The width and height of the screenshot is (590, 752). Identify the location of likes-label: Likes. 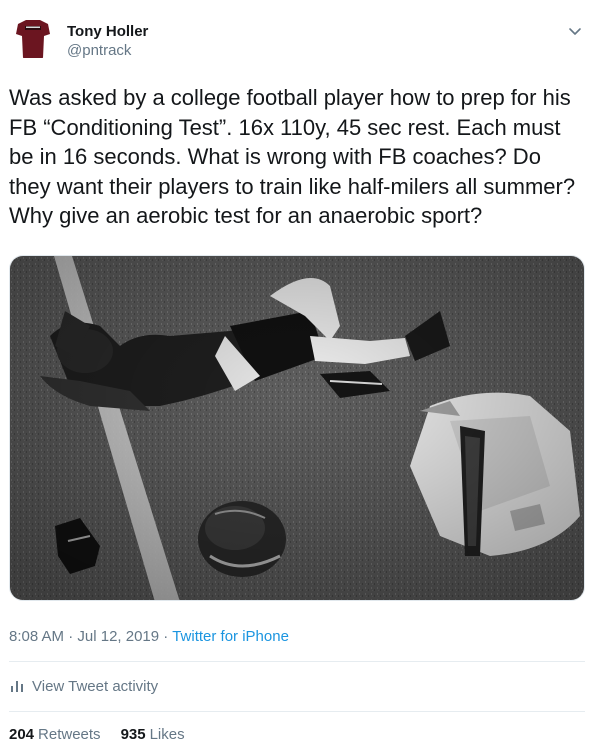
(167, 734).